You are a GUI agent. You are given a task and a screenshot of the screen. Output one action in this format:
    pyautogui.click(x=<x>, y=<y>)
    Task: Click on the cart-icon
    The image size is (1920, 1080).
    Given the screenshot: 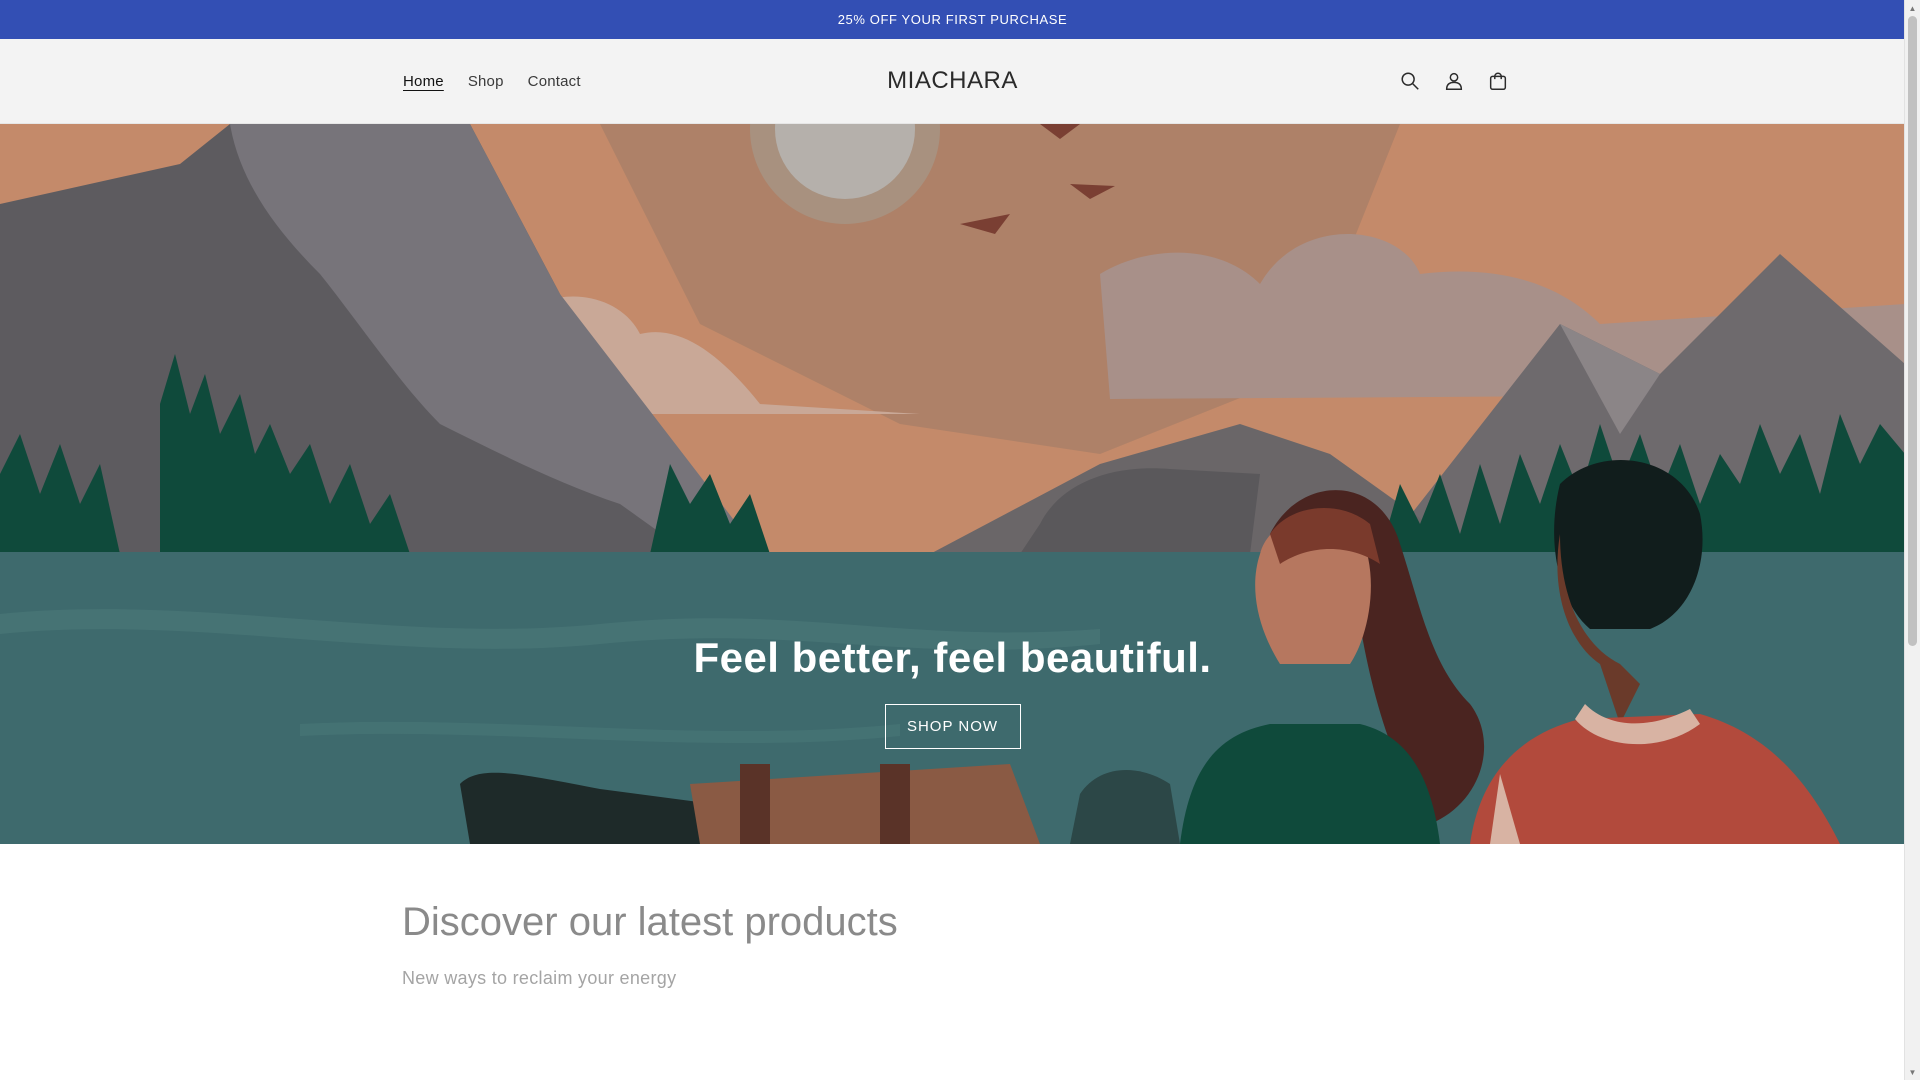 What is the action you would take?
    pyautogui.click(x=1498, y=81)
    